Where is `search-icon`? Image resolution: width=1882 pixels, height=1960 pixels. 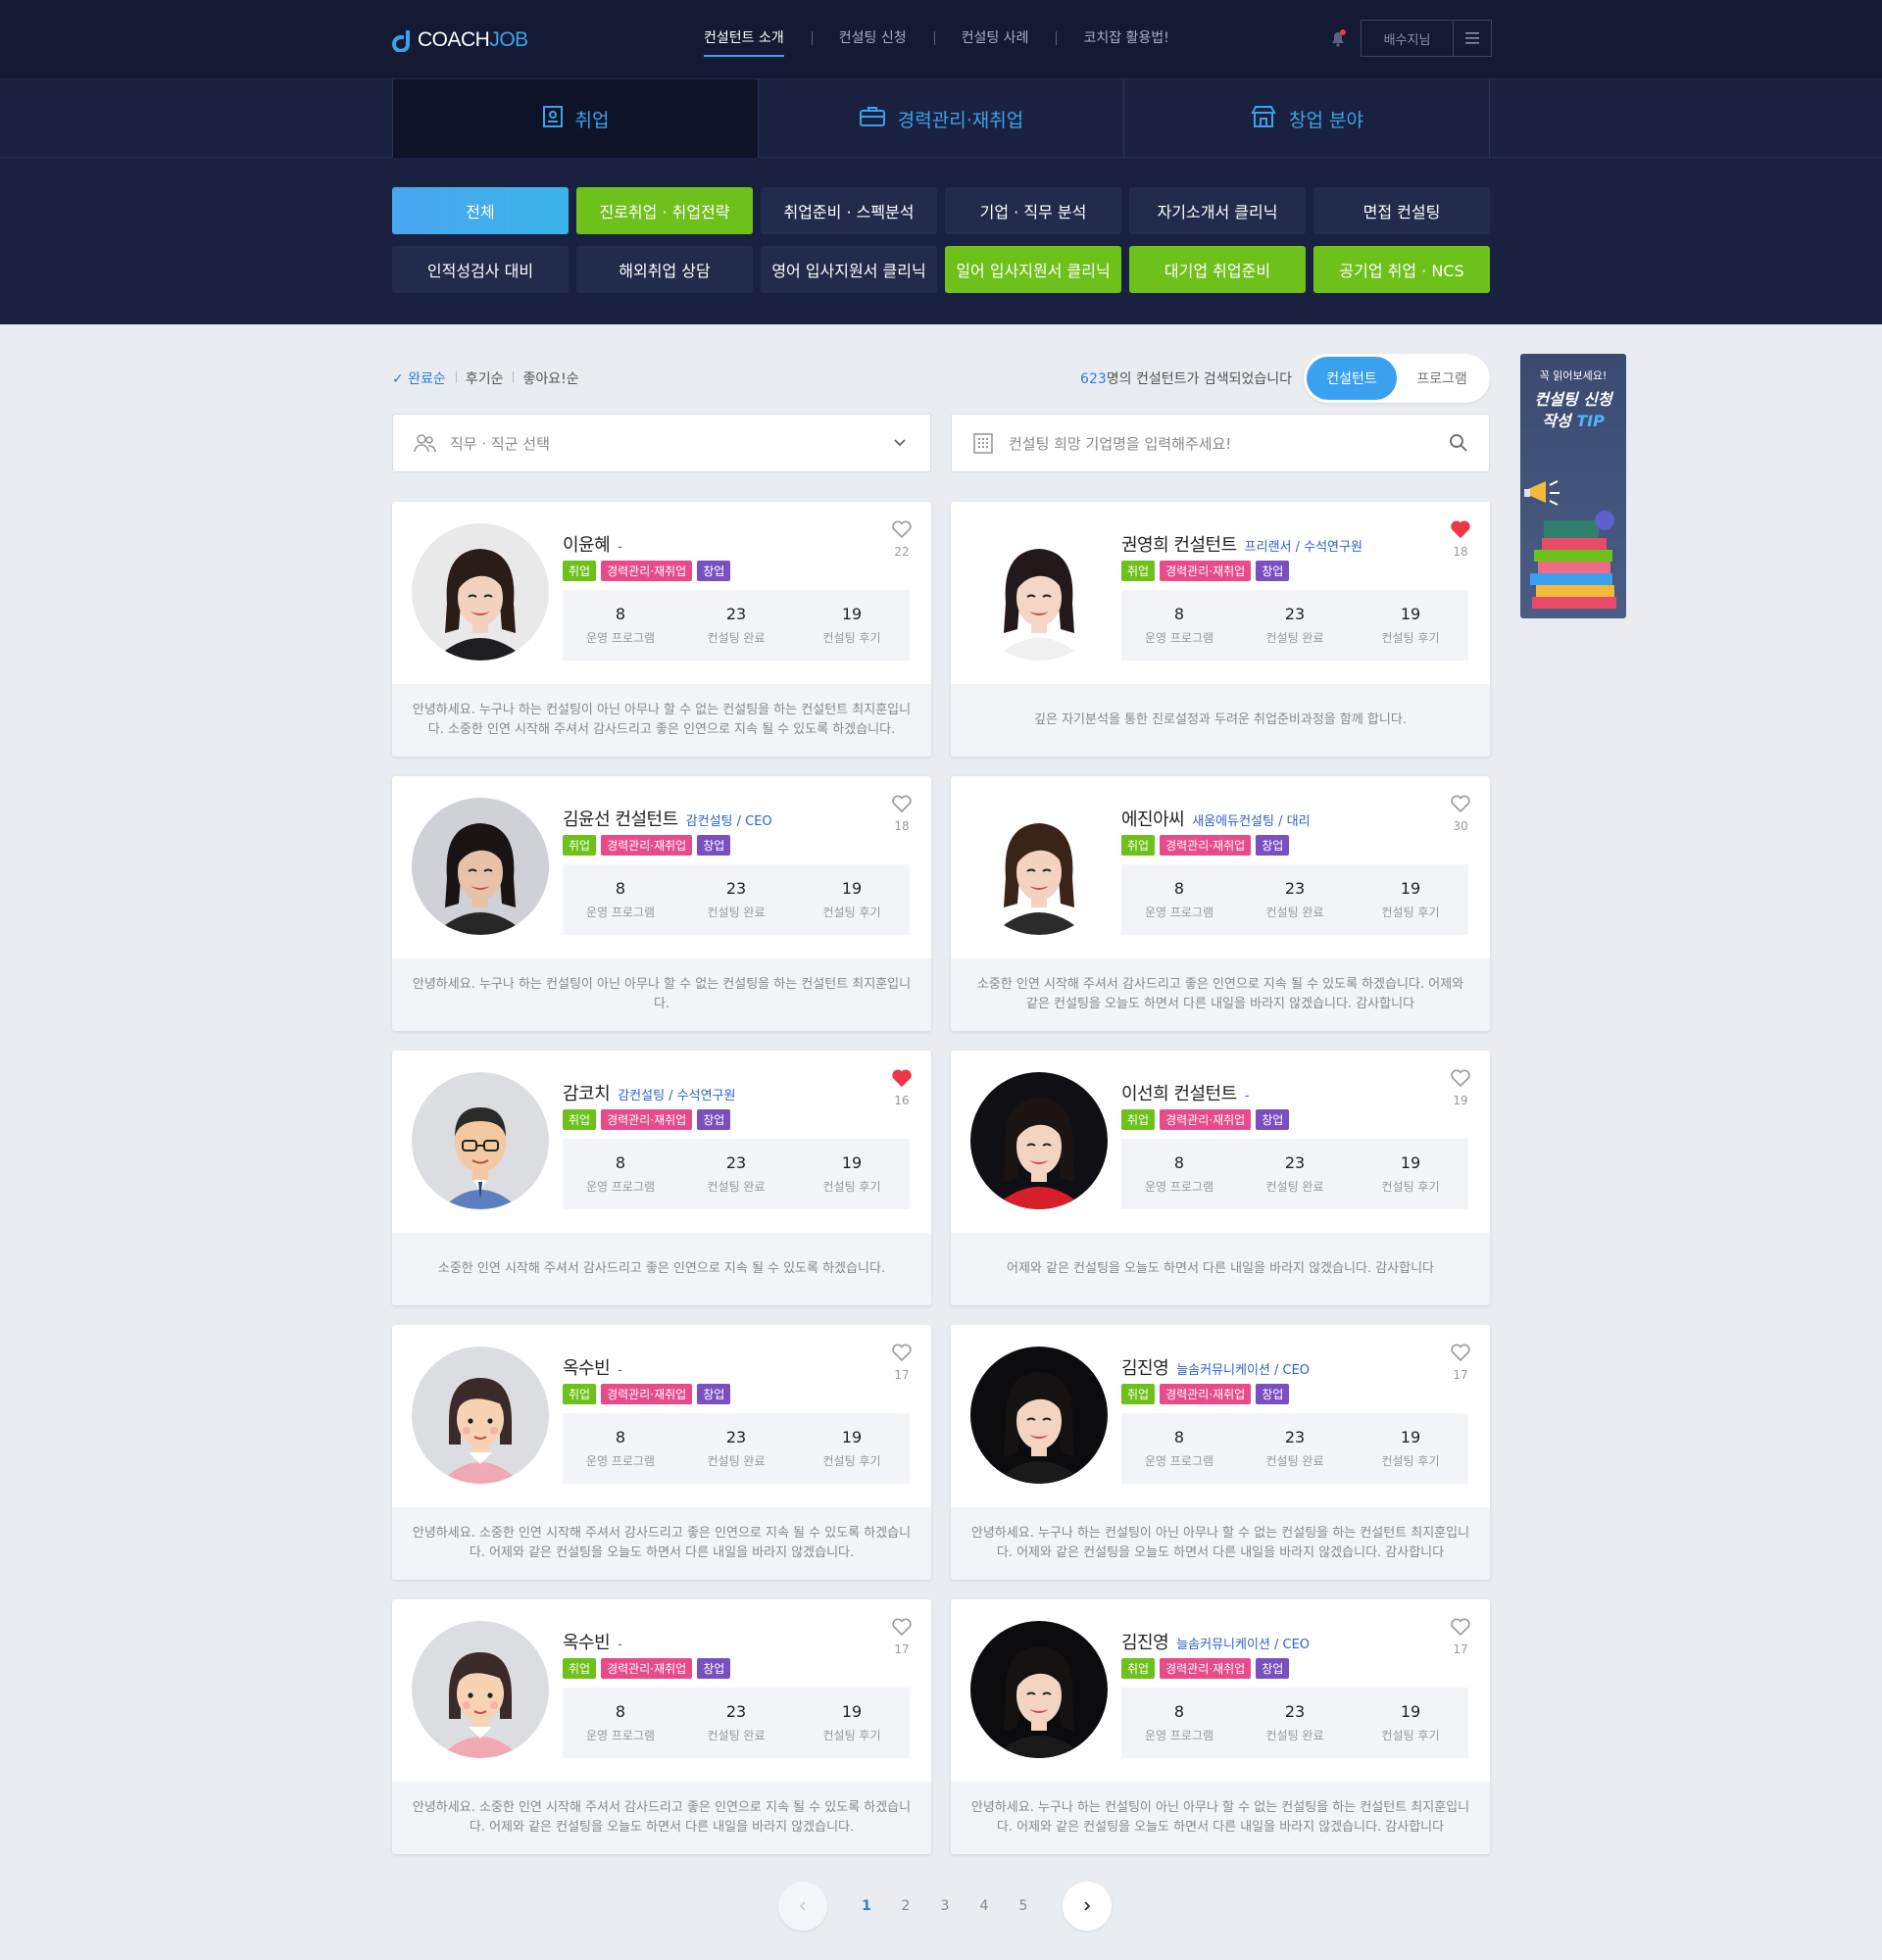
search-icon is located at coordinates (1458, 443).